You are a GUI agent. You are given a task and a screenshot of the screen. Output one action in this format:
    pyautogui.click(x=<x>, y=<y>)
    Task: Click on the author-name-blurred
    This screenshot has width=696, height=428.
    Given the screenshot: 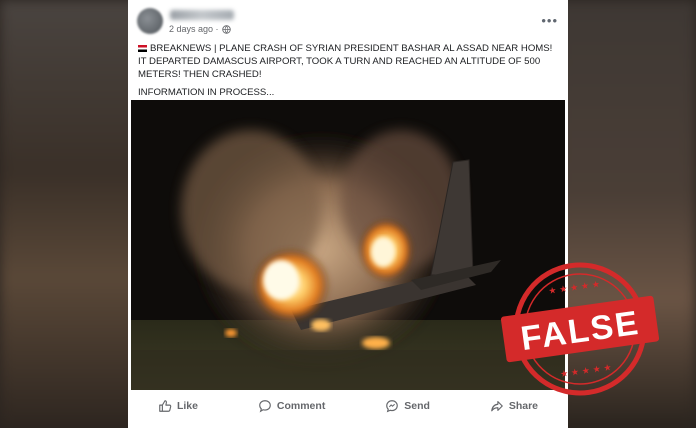 What is the action you would take?
    pyautogui.click(x=202, y=15)
    